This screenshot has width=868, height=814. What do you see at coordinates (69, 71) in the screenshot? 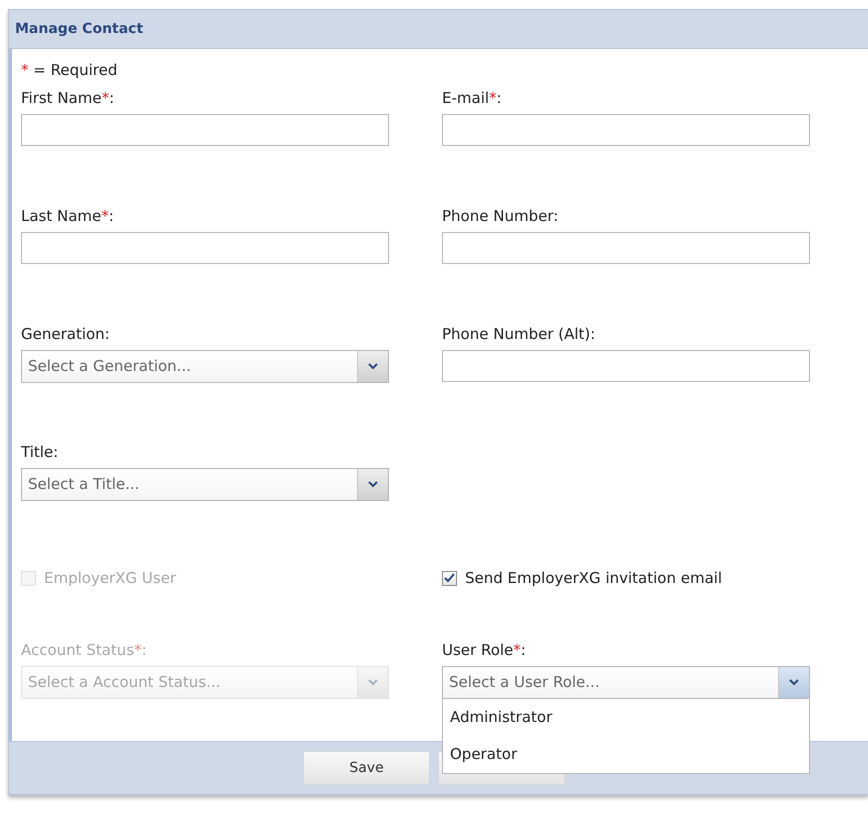
I see `required-note: * = Required` at bounding box center [69, 71].